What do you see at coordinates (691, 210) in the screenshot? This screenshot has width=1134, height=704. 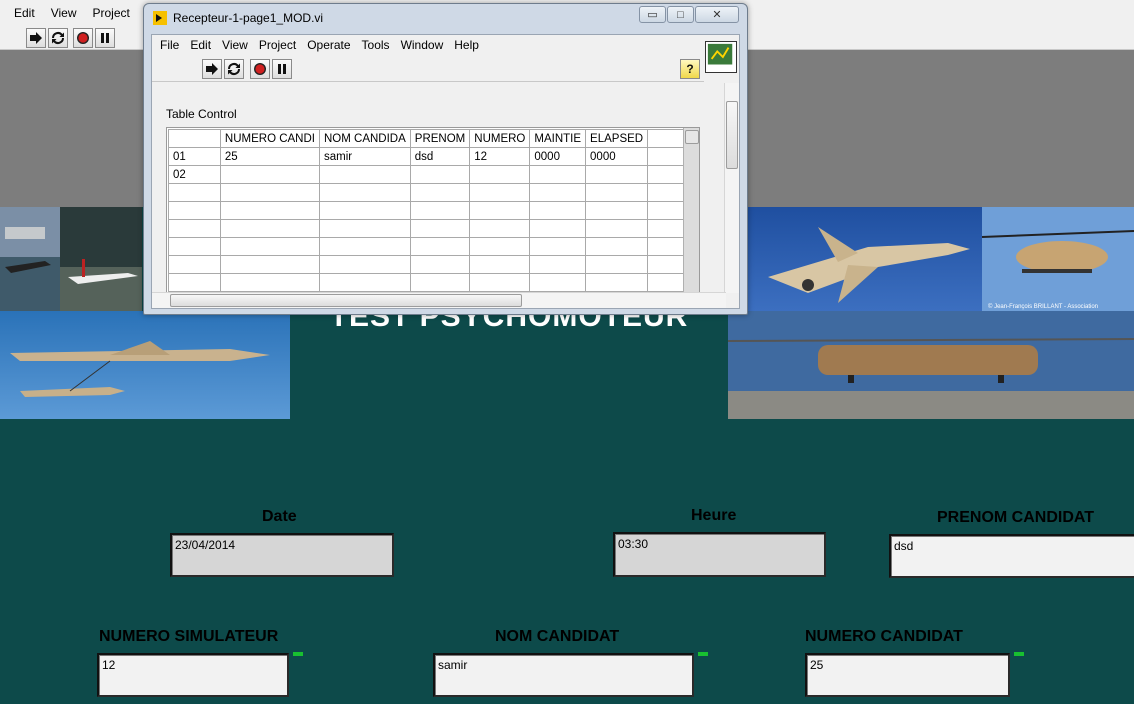 I see `table-vertical-scrollbar` at bounding box center [691, 210].